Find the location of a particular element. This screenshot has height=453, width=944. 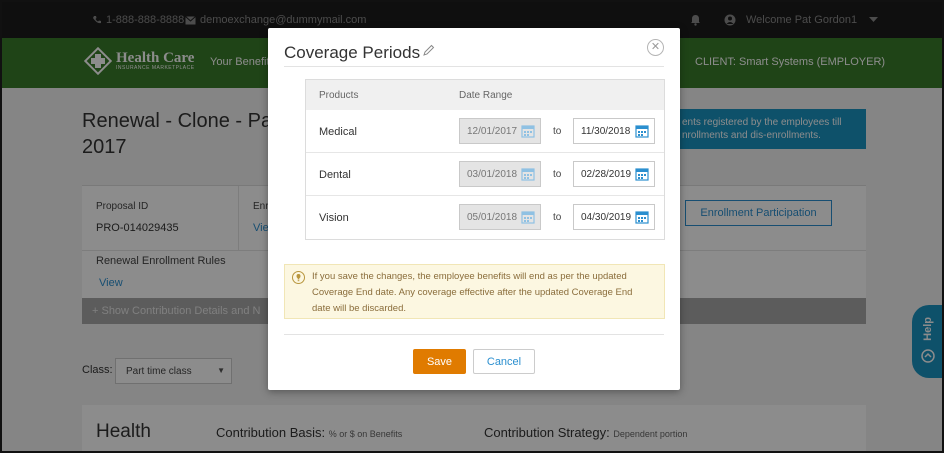

table-row: Medical 12/01/2017 to 11/30/2018 is located at coordinates (485, 131).